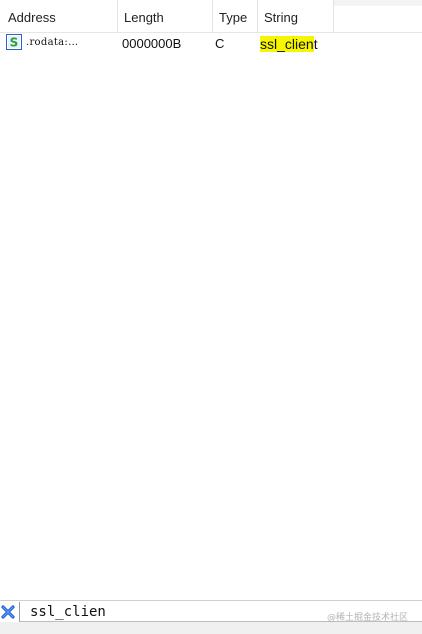 The image size is (422, 634). Describe the element at coordinates (335, 44) in the screenshot. I see `string-cell: ssl_client` at that location.